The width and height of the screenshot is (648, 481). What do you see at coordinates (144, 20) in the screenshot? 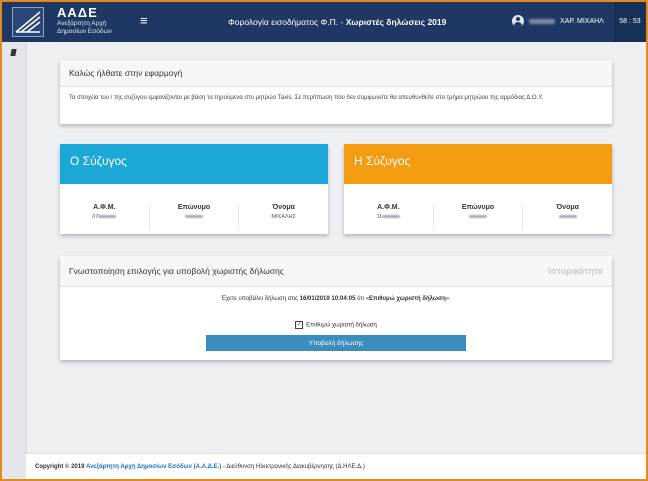
I see `hamburger-menu-icon: ≡` at bounding box center [144, 20].